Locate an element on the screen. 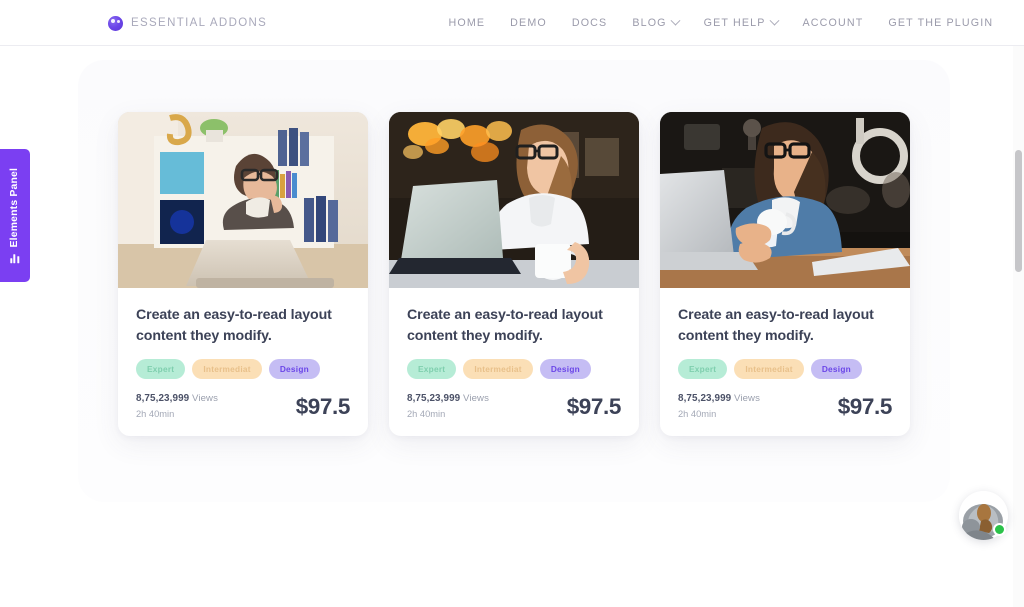 The height and width of the screenshot is (607, 1024). nav-label: BLOG is located at coordinates (649, 23).